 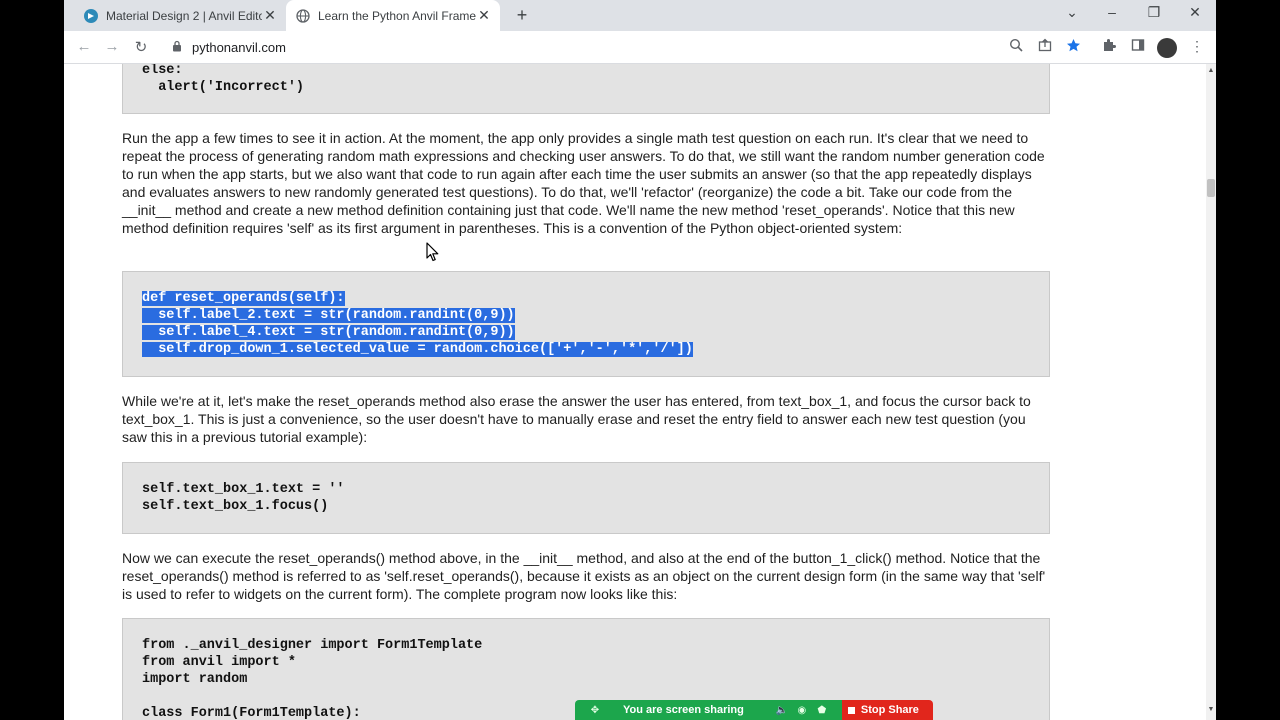 I want to click on stop-share-button: Stop Share, so click(x=887, y=710).